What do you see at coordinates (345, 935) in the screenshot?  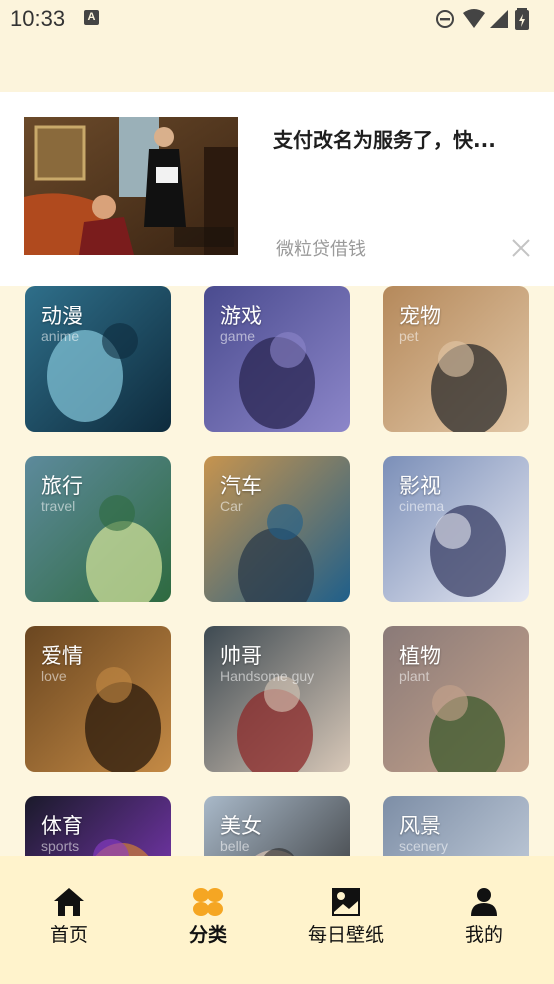 I see `nav-wallpaper-label: 每日壁纸` at bounding box center [345, 935].